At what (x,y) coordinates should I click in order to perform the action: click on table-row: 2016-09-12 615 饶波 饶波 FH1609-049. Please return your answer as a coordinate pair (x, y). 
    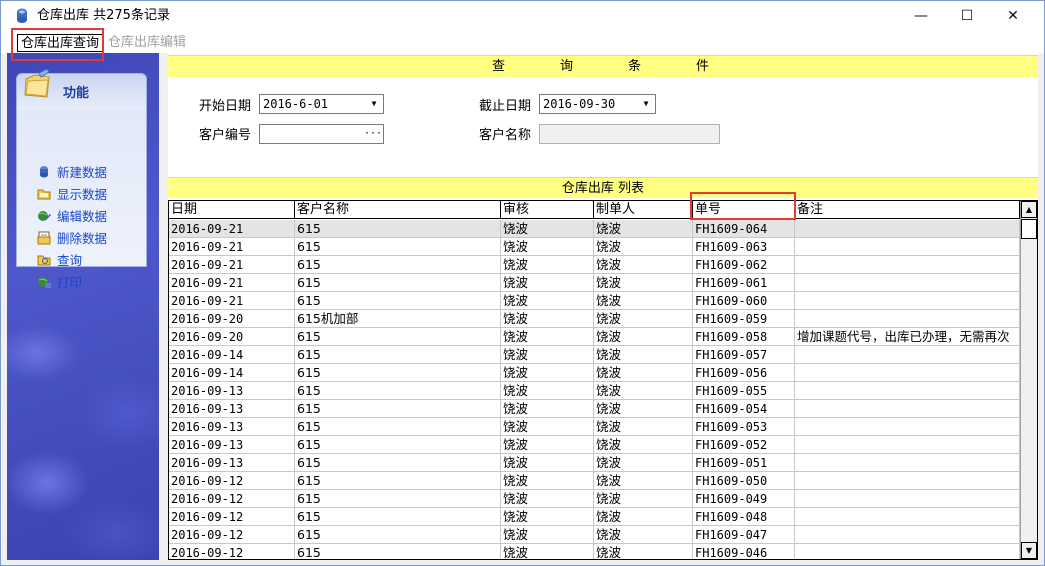
    Looking at the image, I should click on (594, 499).